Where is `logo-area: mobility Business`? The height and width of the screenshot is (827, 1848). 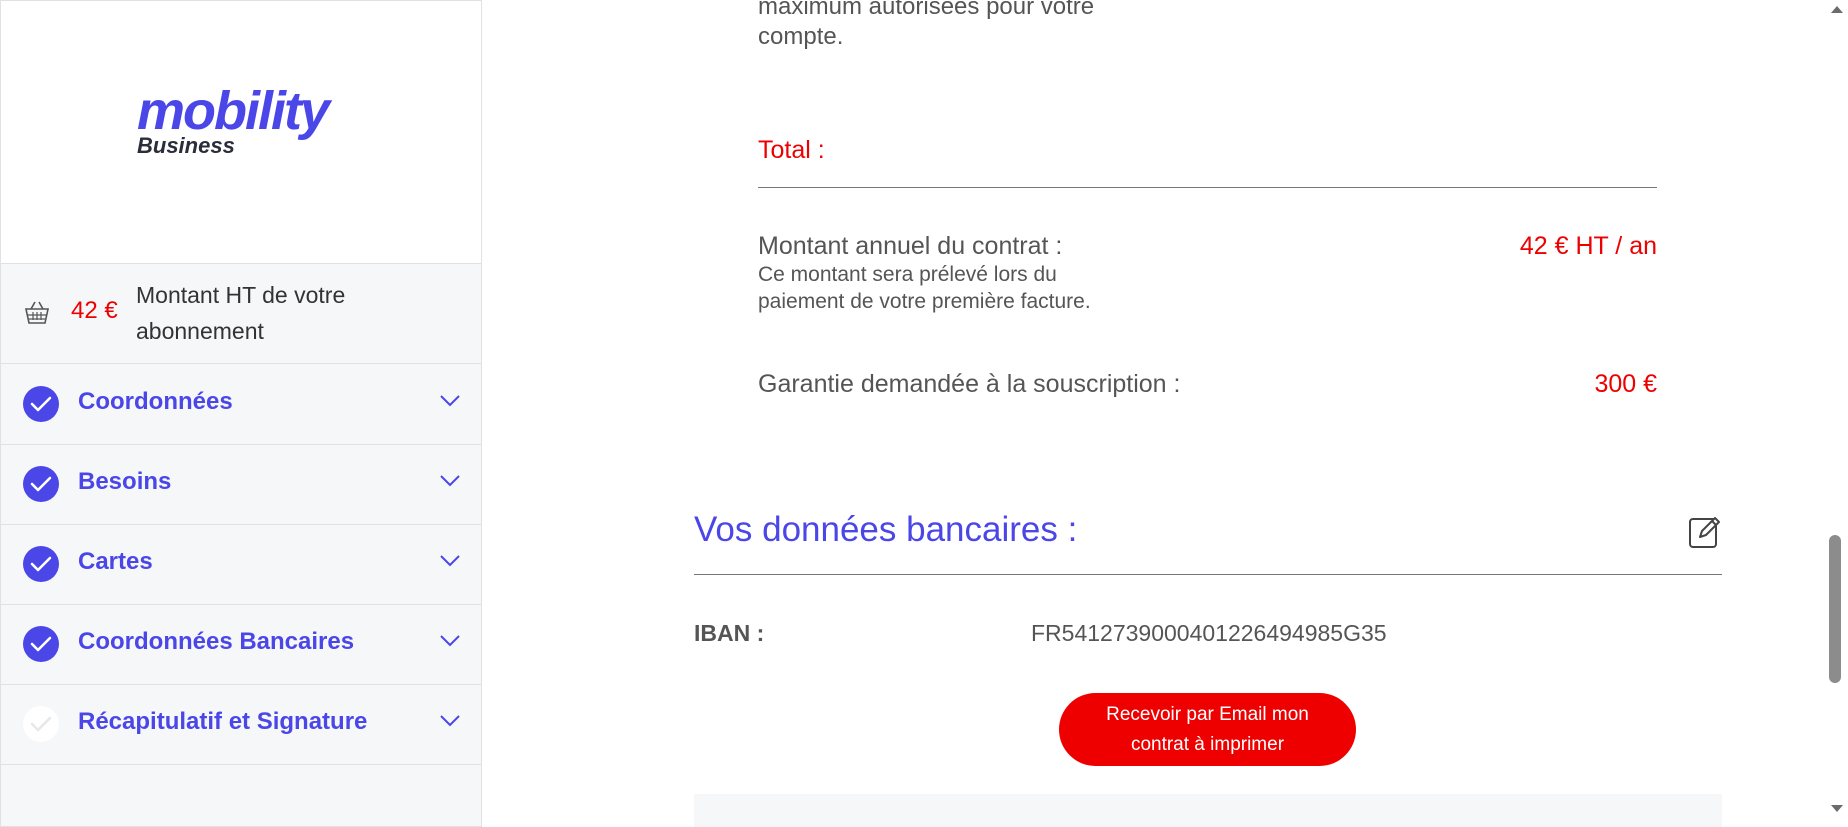 logo-area: mobility Business is located at coordinates (241, 132).